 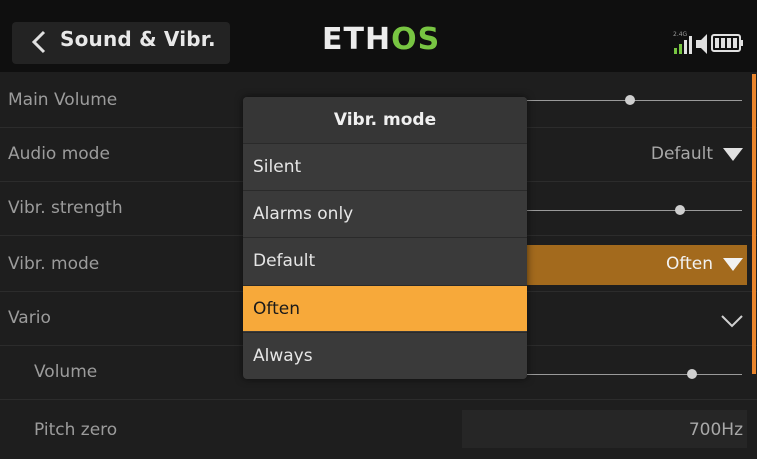 I want to click on vibr-strength-label: Vibr. strength, so click(x=65, y=208).